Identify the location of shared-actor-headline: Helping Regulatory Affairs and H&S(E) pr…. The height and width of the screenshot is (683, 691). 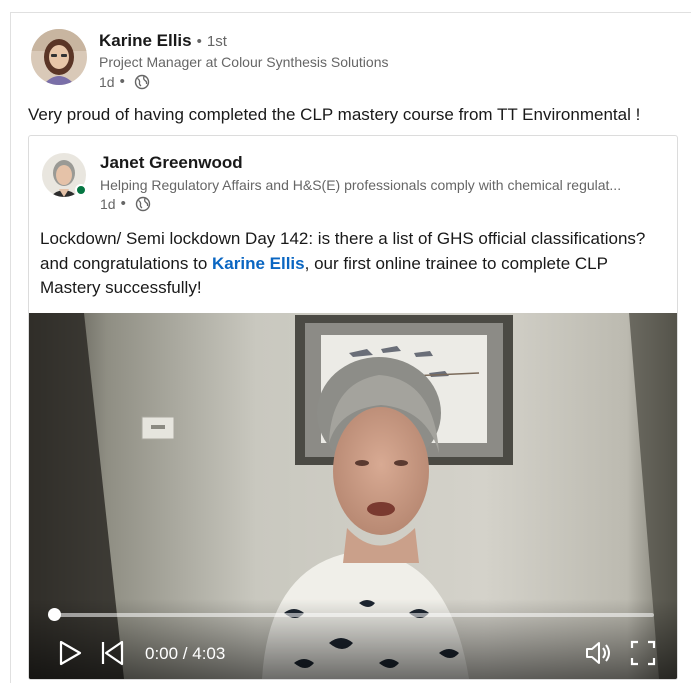
(361, 185).